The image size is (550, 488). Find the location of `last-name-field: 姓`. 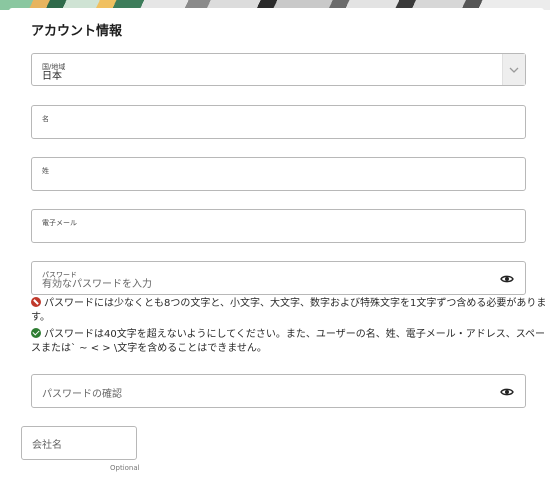

last-name-field: 姓 is located at coordinates (278, 174).